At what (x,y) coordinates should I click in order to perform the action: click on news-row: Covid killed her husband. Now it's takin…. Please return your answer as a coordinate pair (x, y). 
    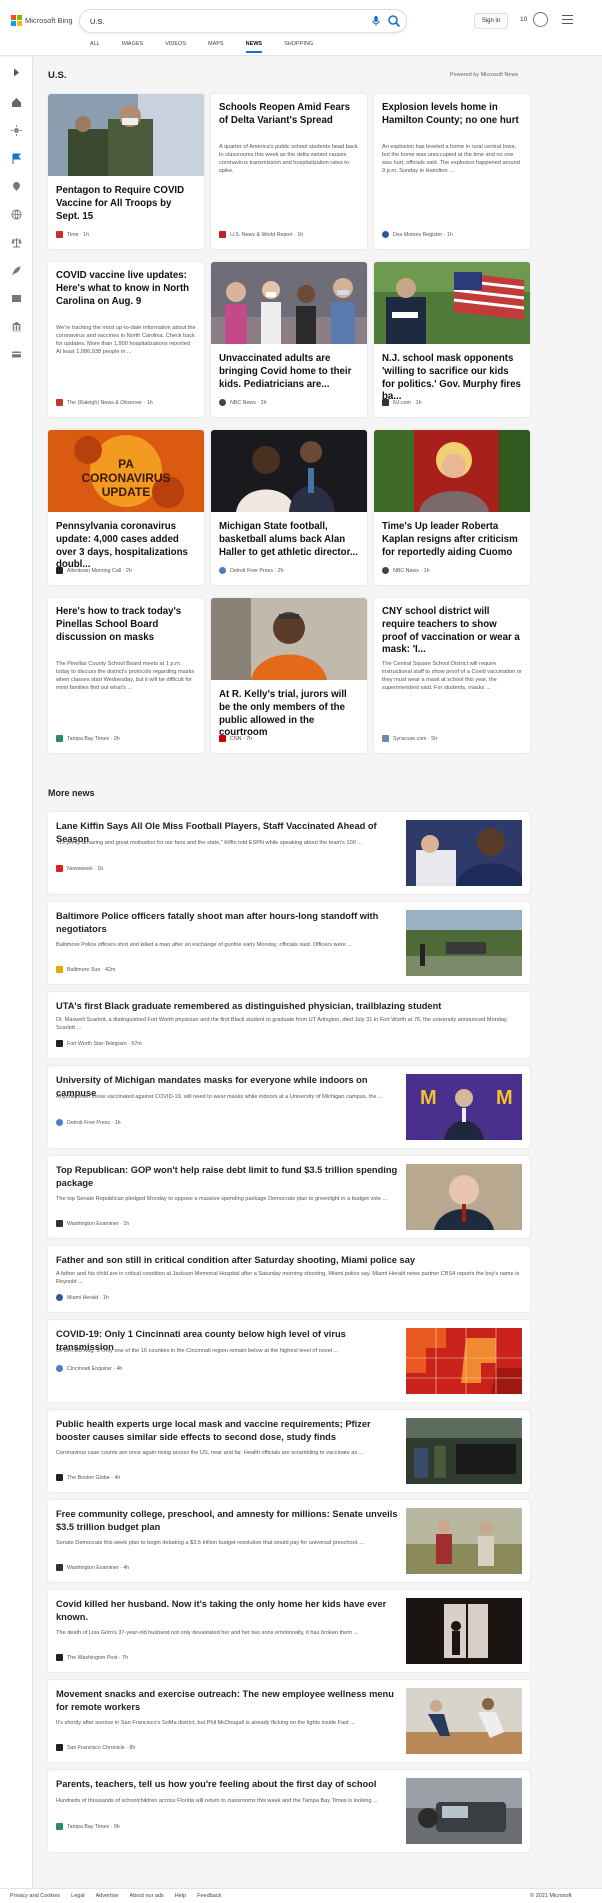
    Looking at the image, I should click on (289, 1631).